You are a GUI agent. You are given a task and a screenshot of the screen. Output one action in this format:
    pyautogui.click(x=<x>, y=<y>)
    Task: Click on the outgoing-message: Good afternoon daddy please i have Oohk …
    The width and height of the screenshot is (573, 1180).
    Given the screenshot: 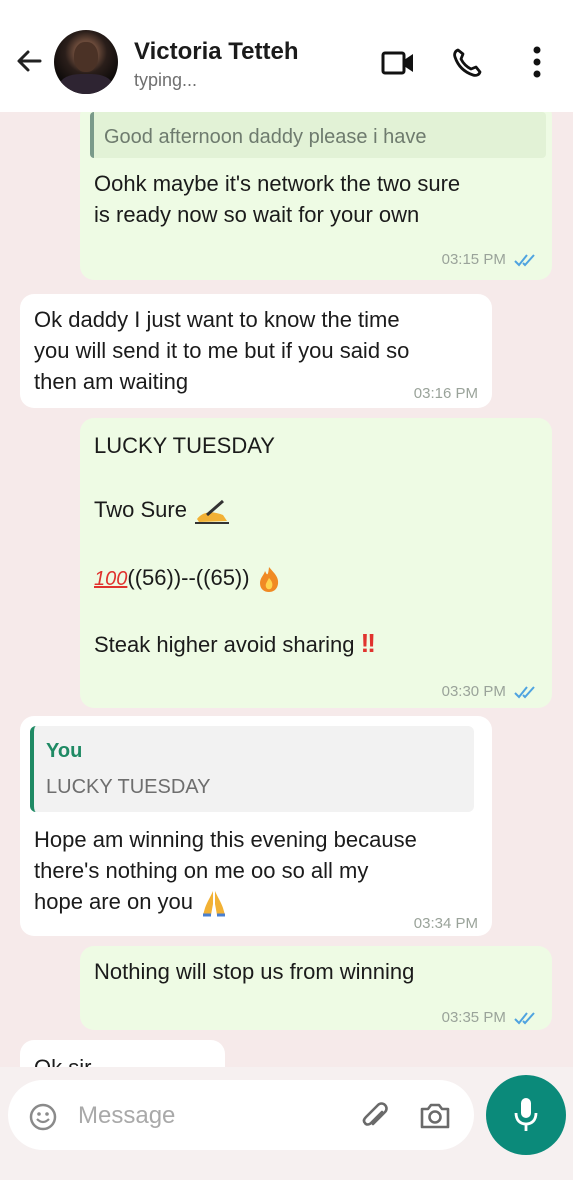 What is the action you would take?
    pyautogui.click(x=316, y=196)
    